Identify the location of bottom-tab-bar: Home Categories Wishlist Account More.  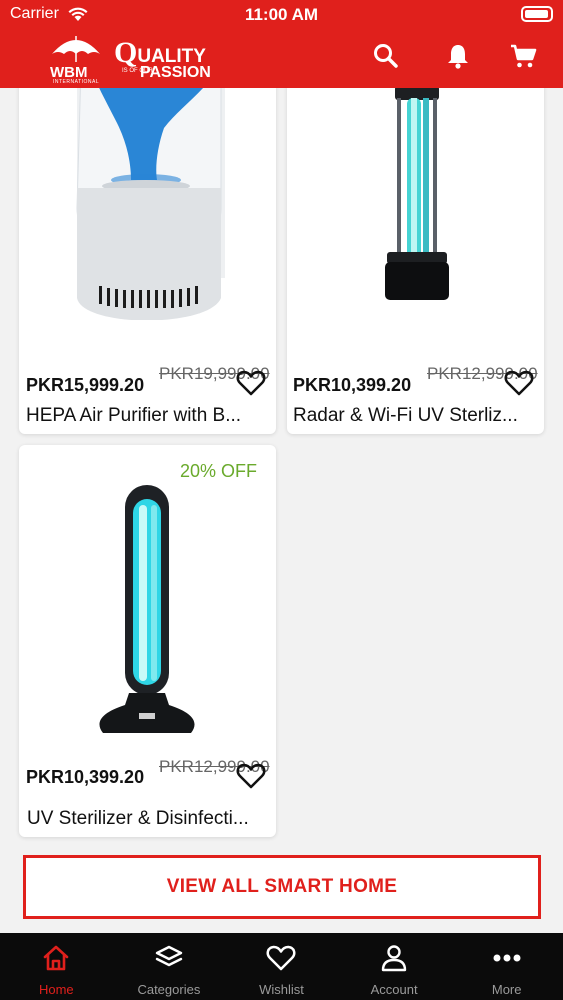
(281, 966).